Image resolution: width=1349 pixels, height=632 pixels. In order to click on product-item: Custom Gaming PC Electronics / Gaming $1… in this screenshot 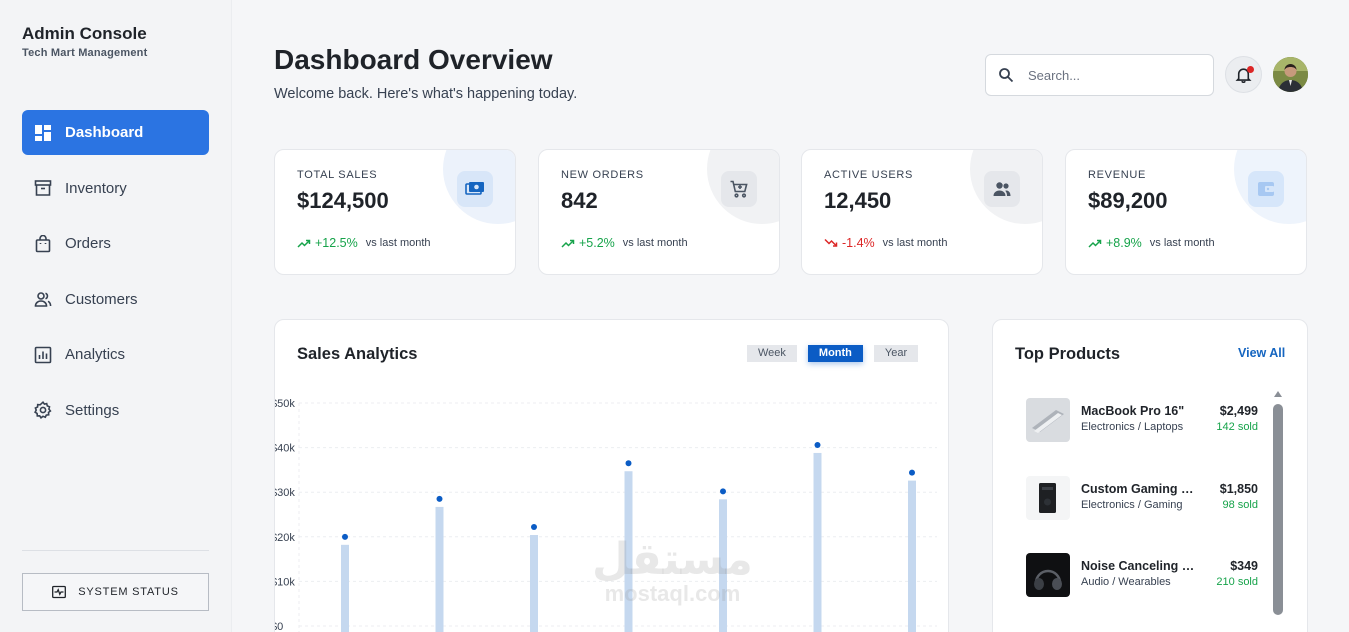, I will do `click(1142, 498)`.